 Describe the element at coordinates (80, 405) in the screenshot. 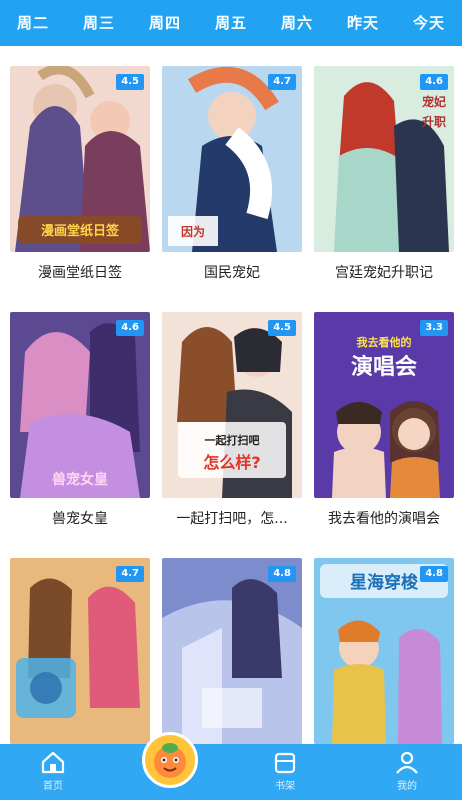

I see `comic-cover: 兽宠女皇` at that location.